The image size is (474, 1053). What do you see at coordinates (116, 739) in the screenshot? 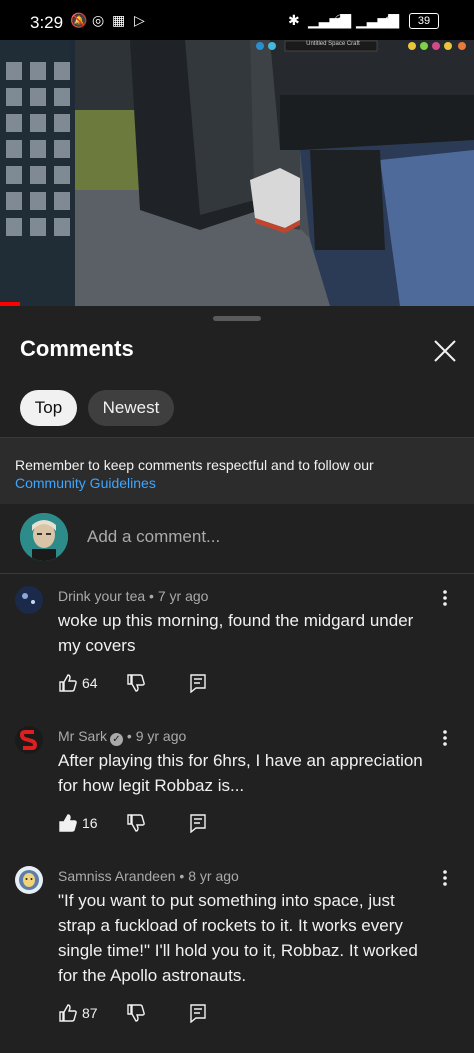
I see `verified-icon: ✓` at bounding box center [116, 739].